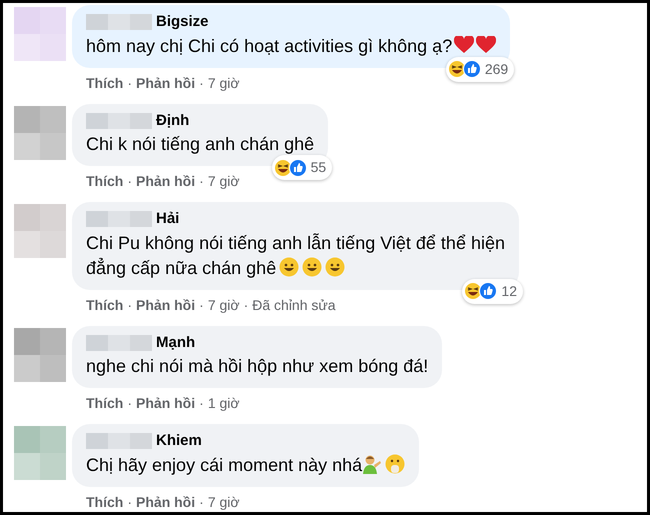 This screenshot has width=650, height=515. What do you see at coordinates (318, 167) in the screenshot?
I see `reaction-count: 55` at bounding box center [318, 167].